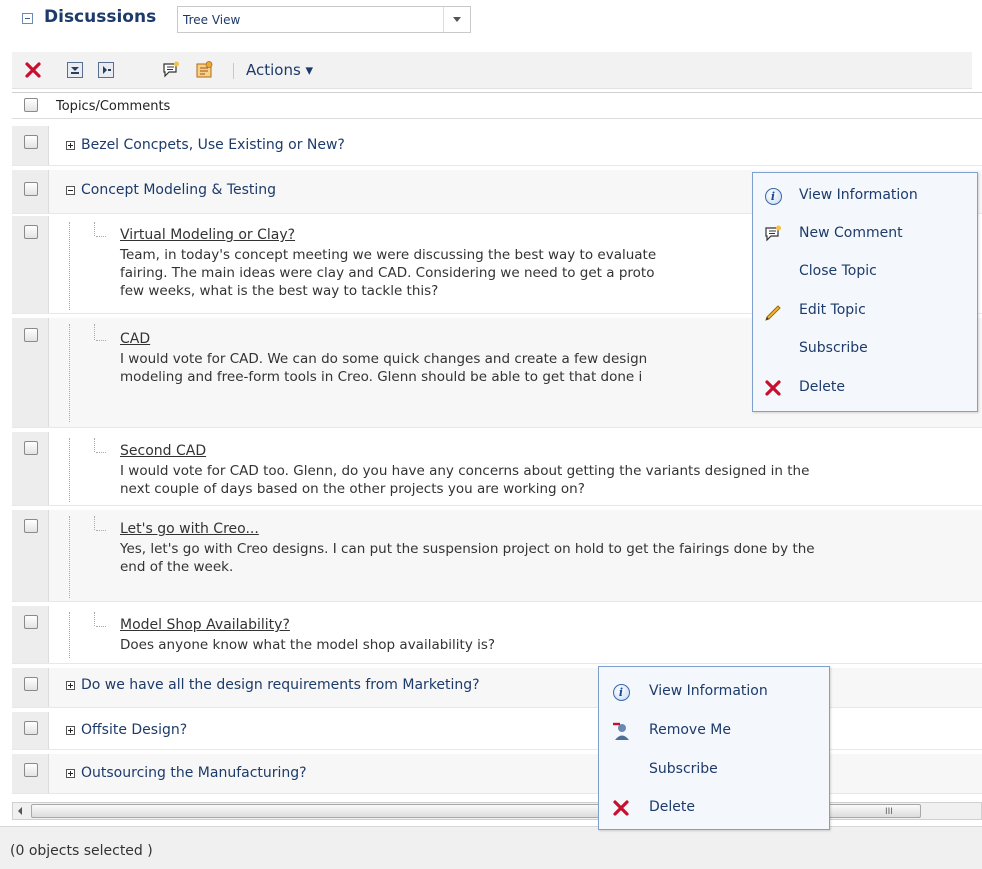  I want to click on menu-item-edit-topic: Edit Topic, so click(865, 311).